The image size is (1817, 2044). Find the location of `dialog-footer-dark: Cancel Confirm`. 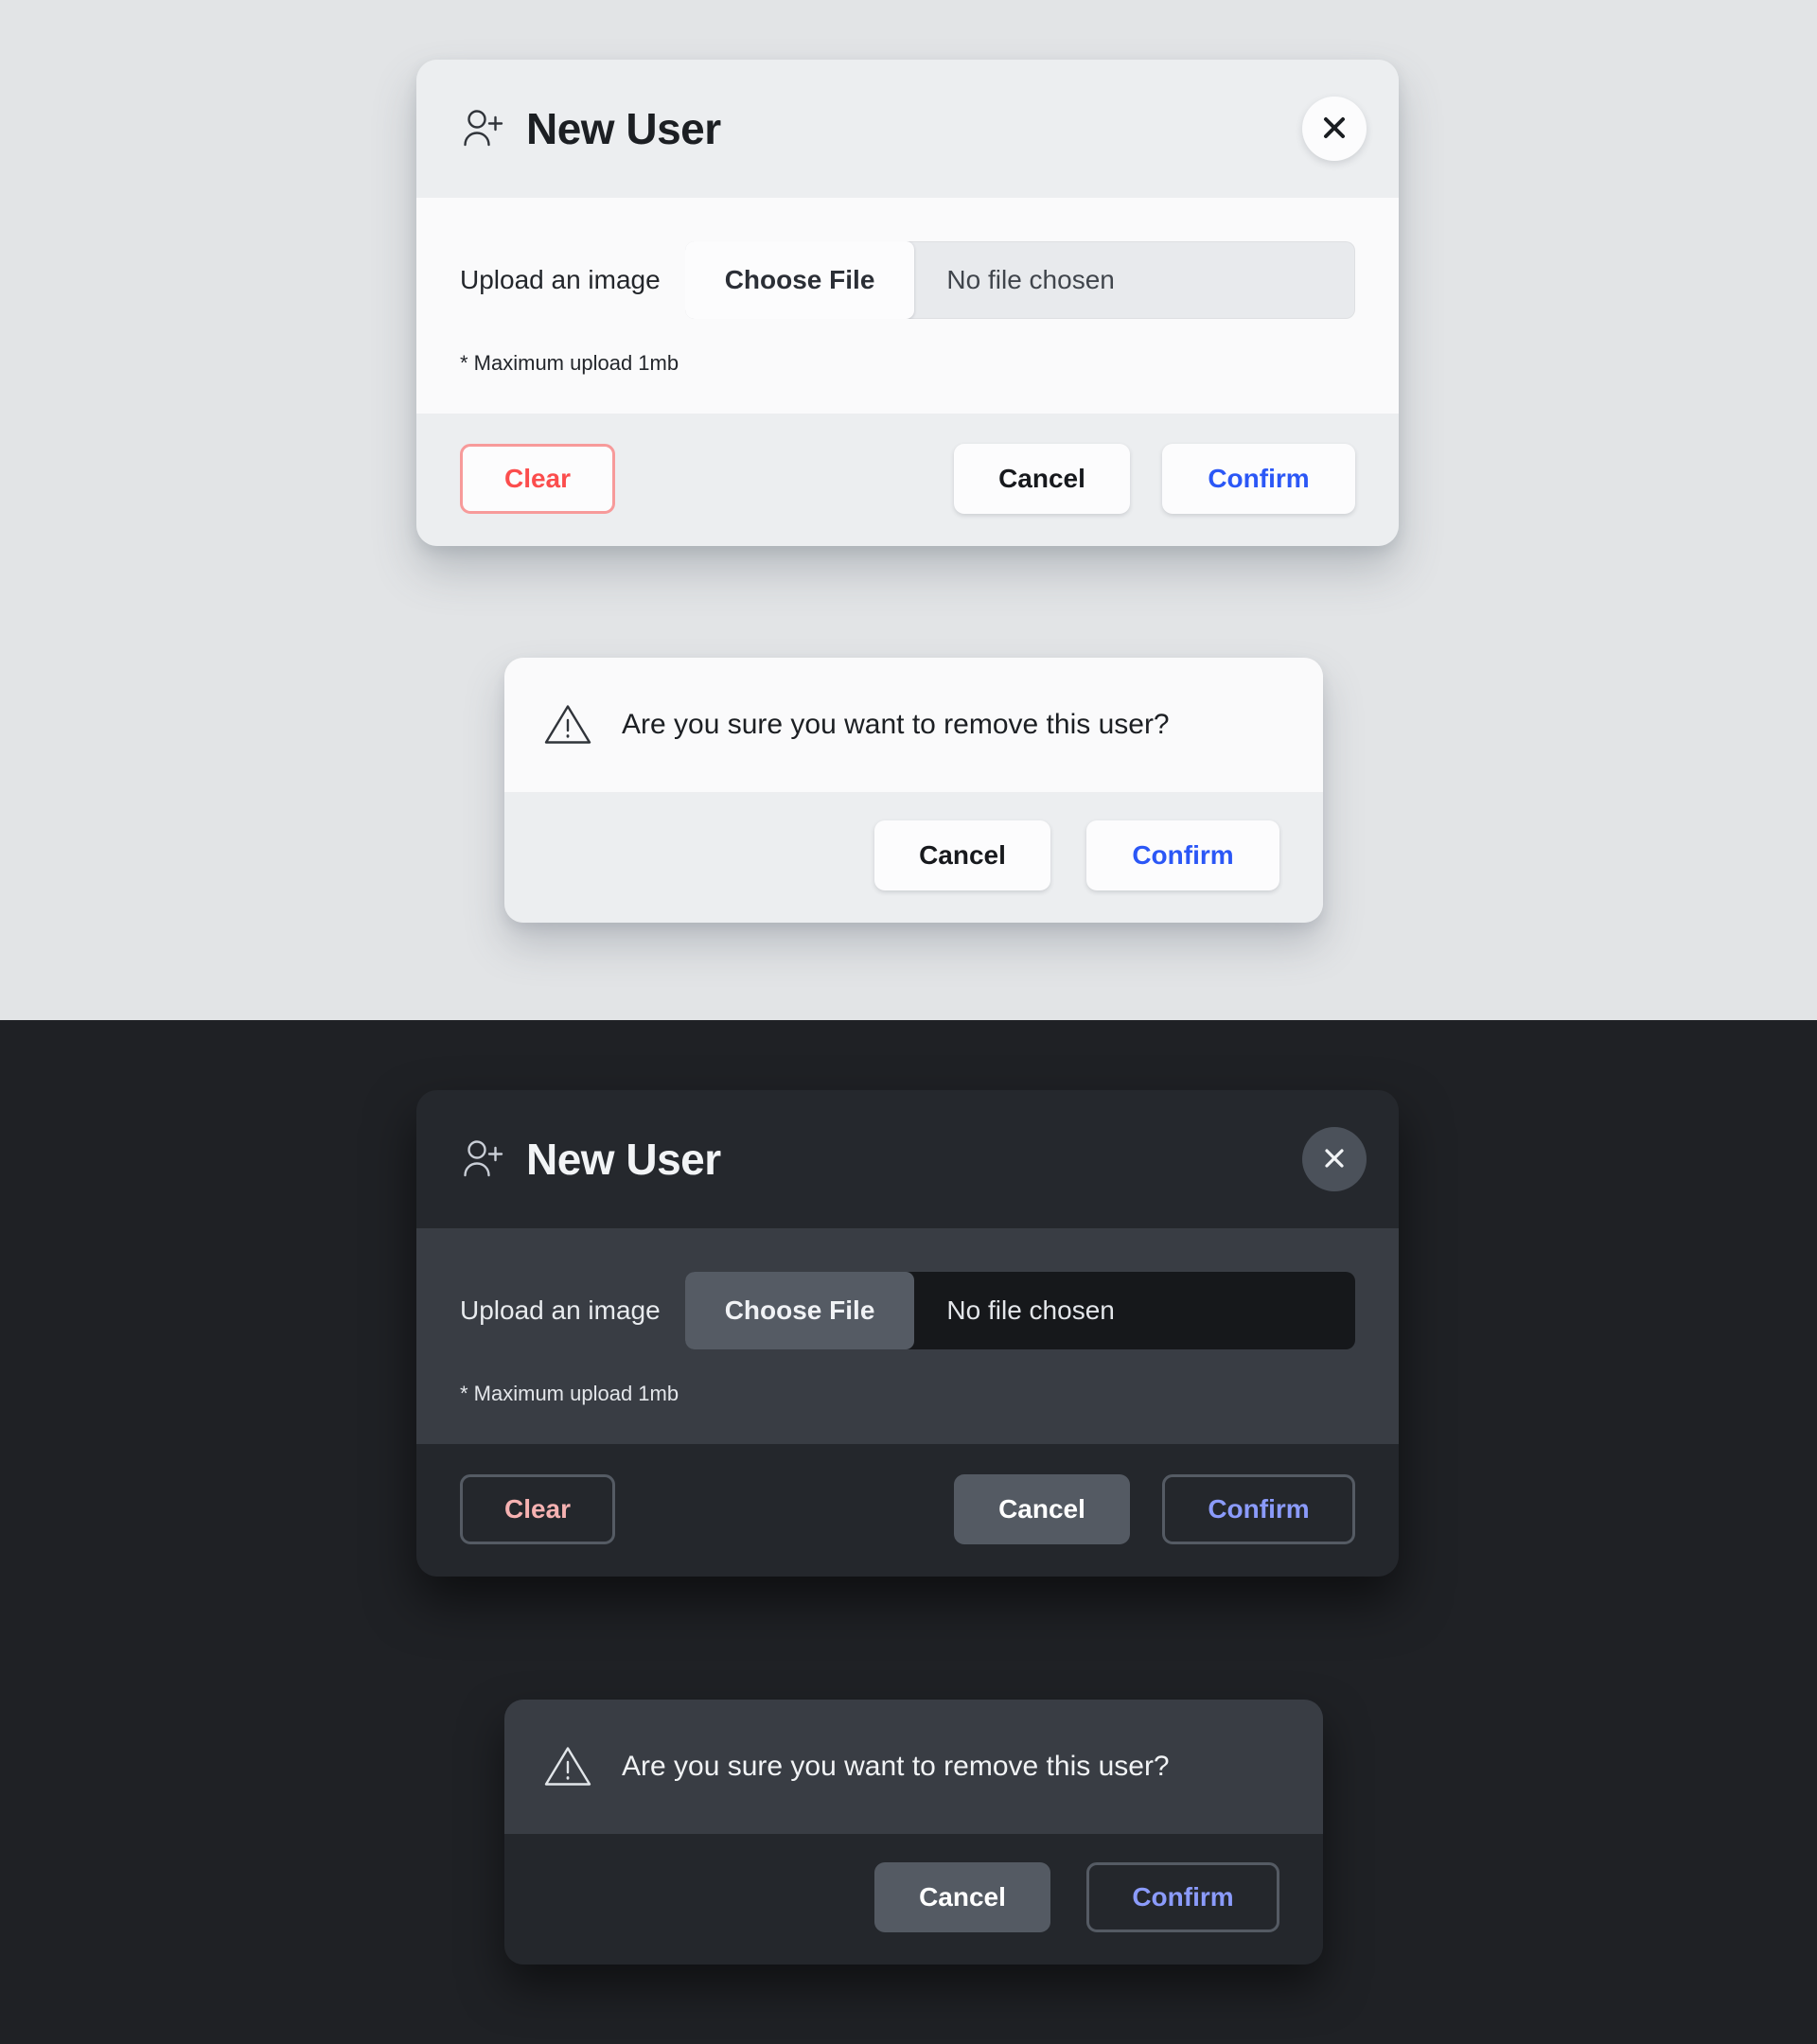

dialog-footer-dark: Cancel Confirm is located at coordinates (914, 1899).